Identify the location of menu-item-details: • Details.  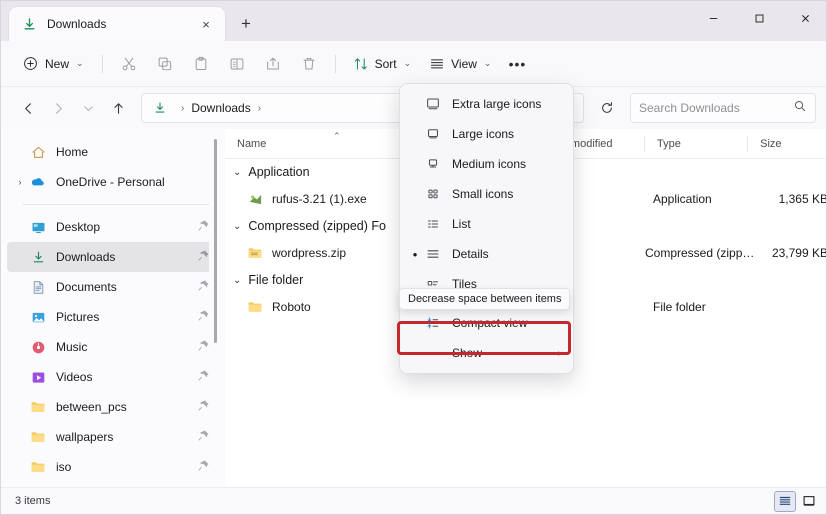
(486, 254).